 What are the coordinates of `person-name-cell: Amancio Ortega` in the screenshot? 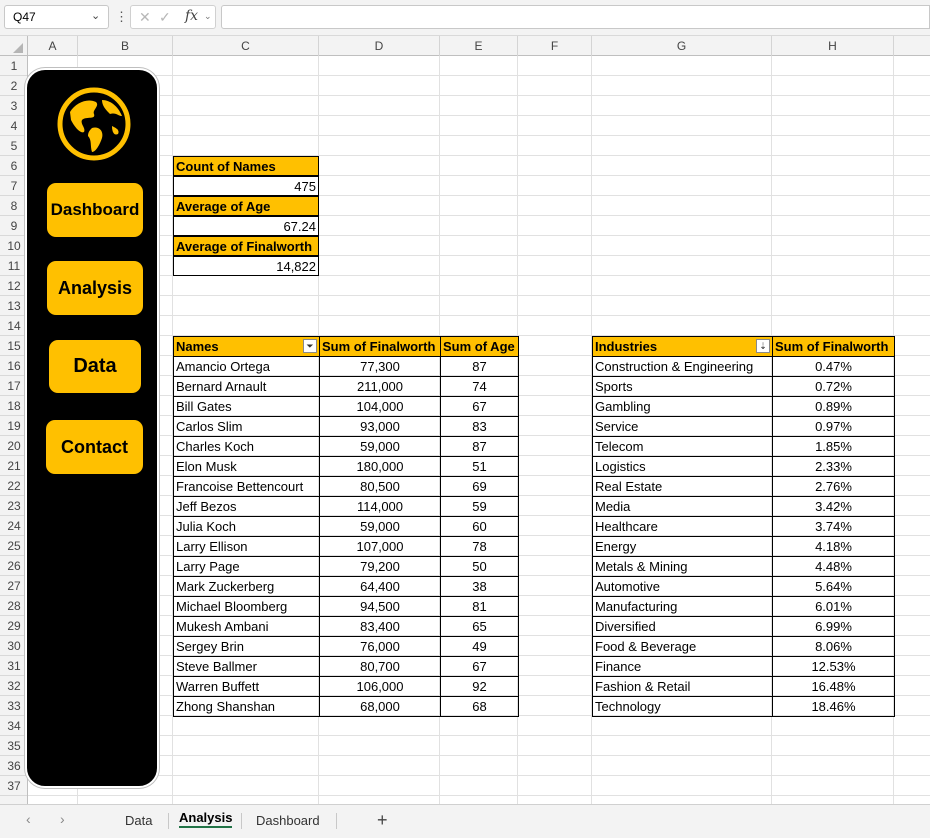 It's located at (246, 366).